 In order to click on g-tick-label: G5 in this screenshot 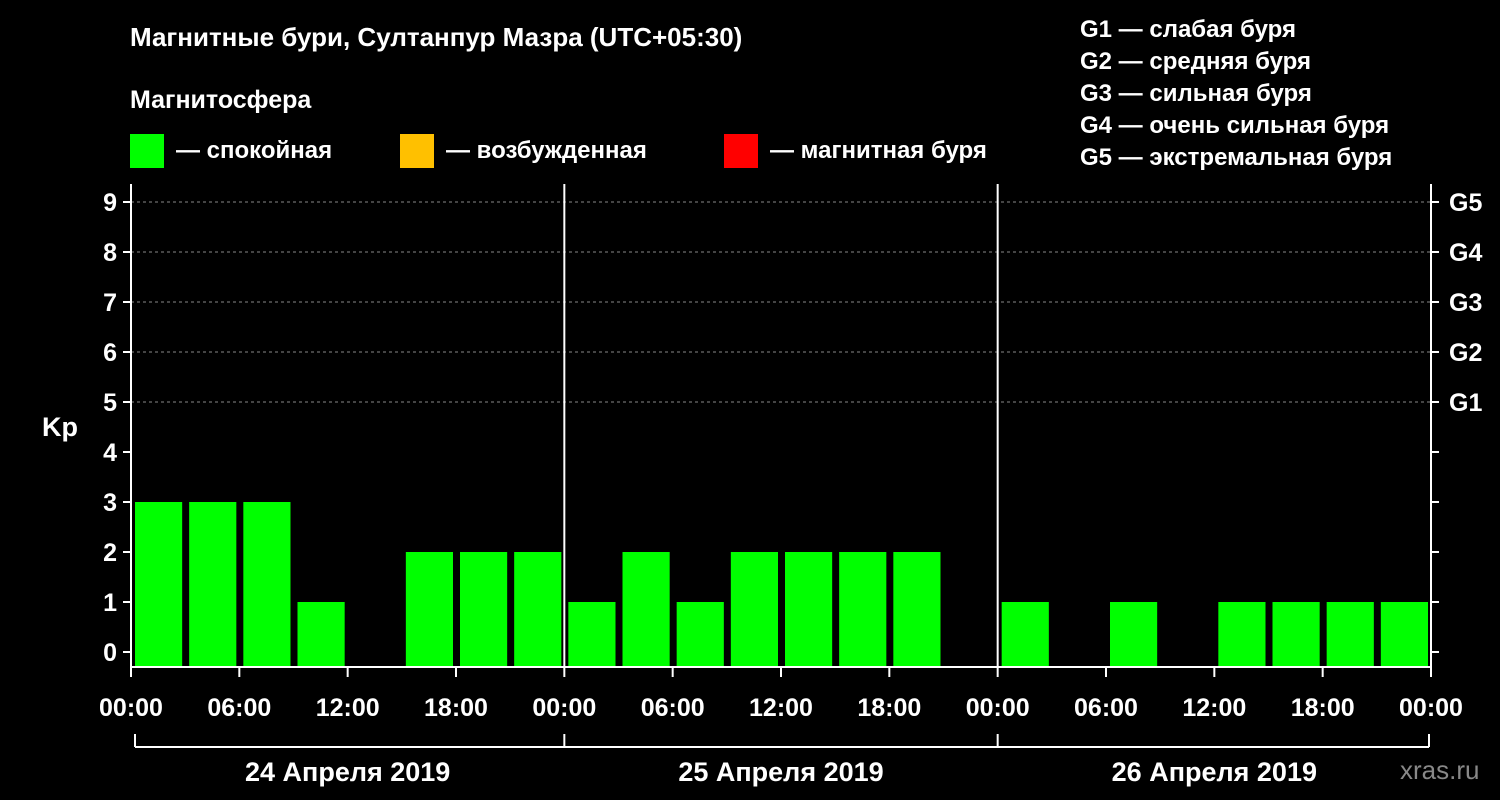, I will do `click(1465, 203)`.